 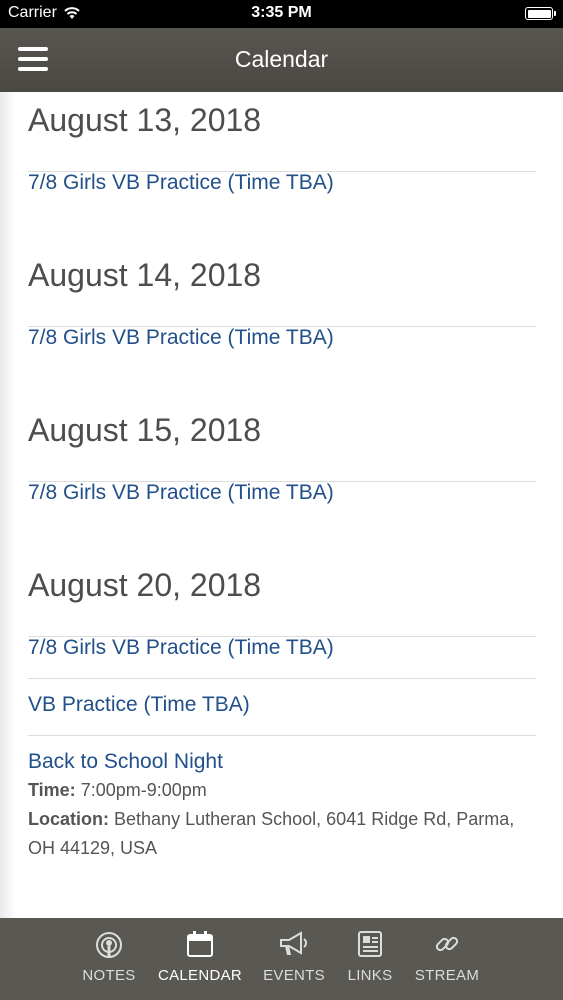 I want to click on page-title: Calendar, so click(x=281, y=59).